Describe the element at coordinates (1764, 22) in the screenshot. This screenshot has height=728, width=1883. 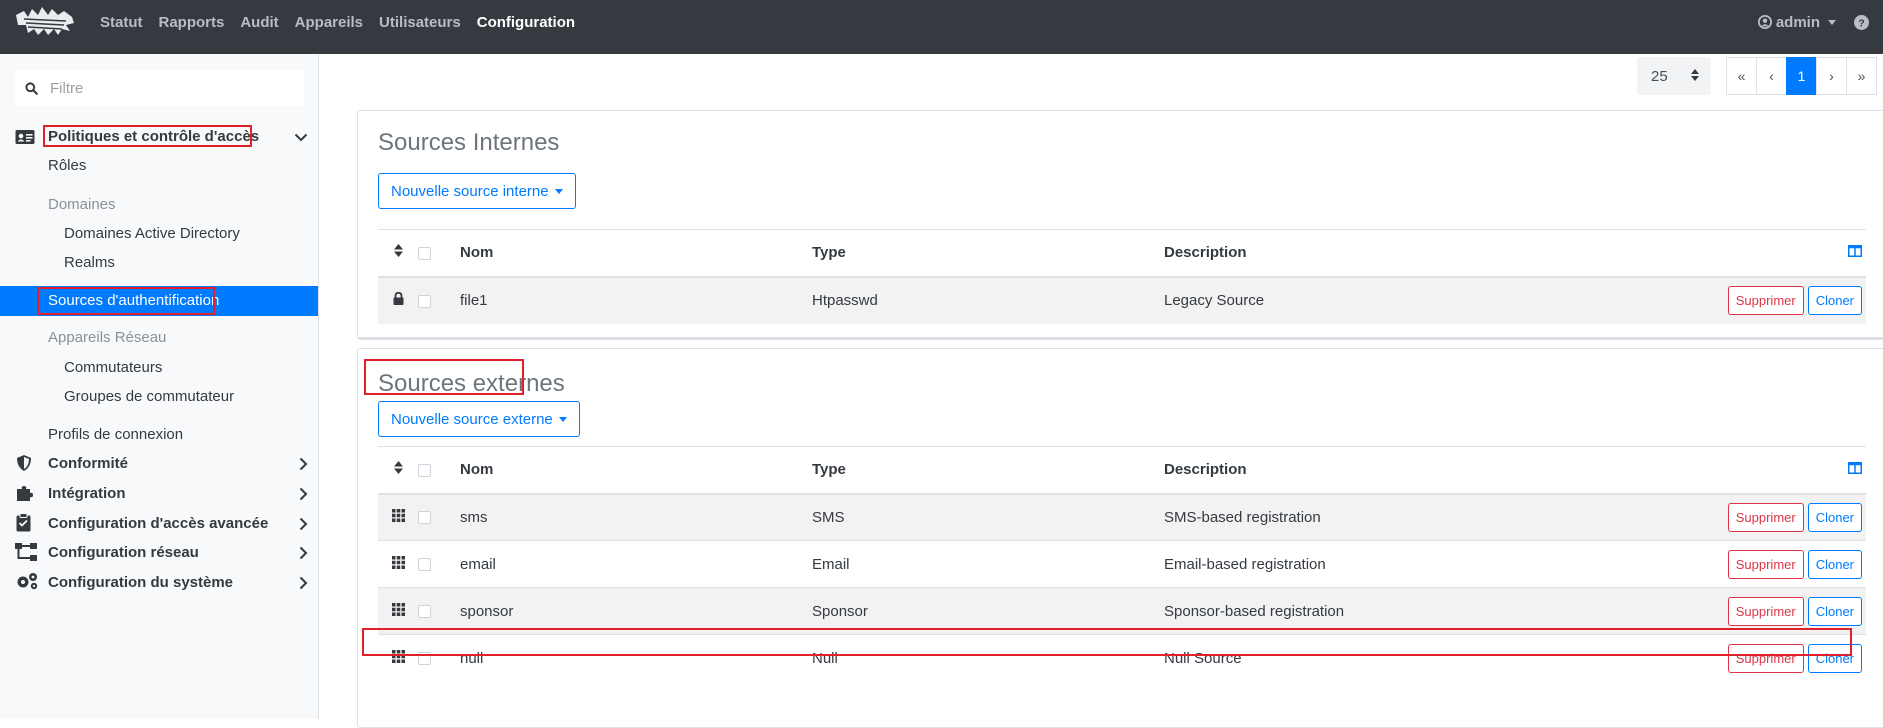
I see `user-circle-icon` at that location.